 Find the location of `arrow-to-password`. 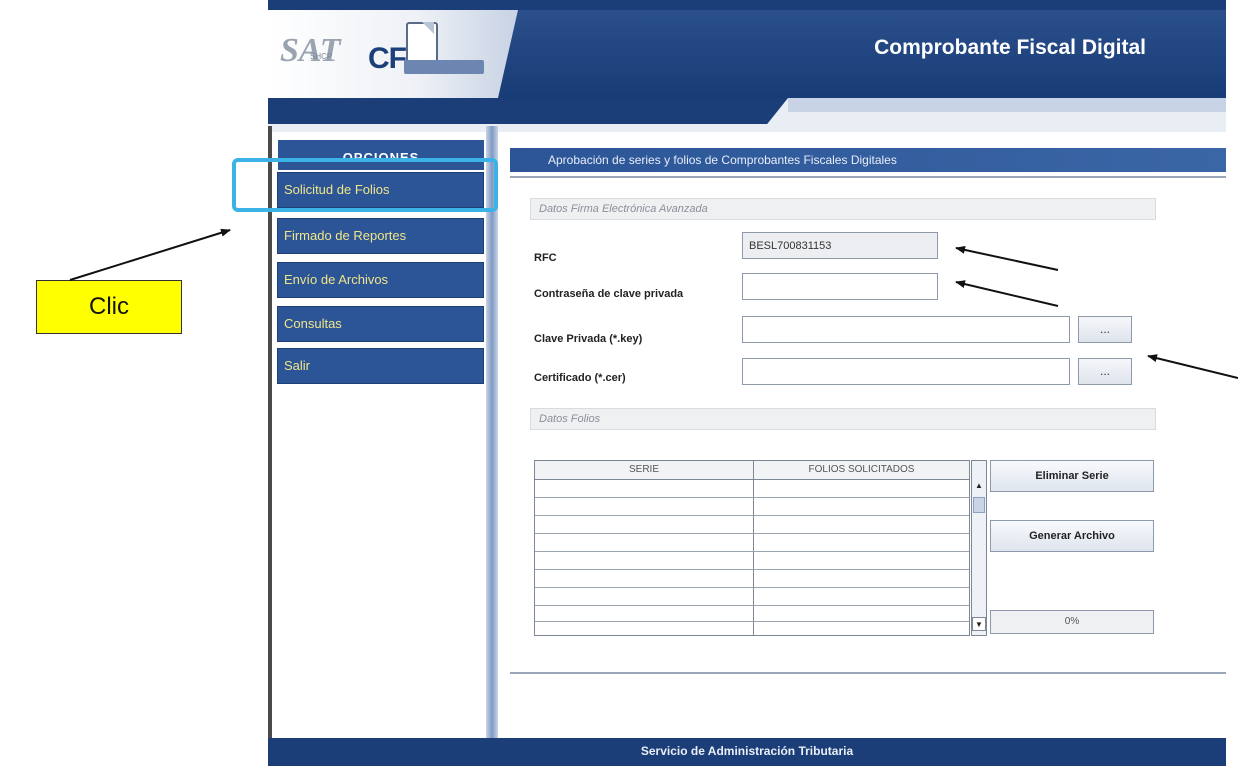

arrow-to-password is located at coordinates (1007, 293).